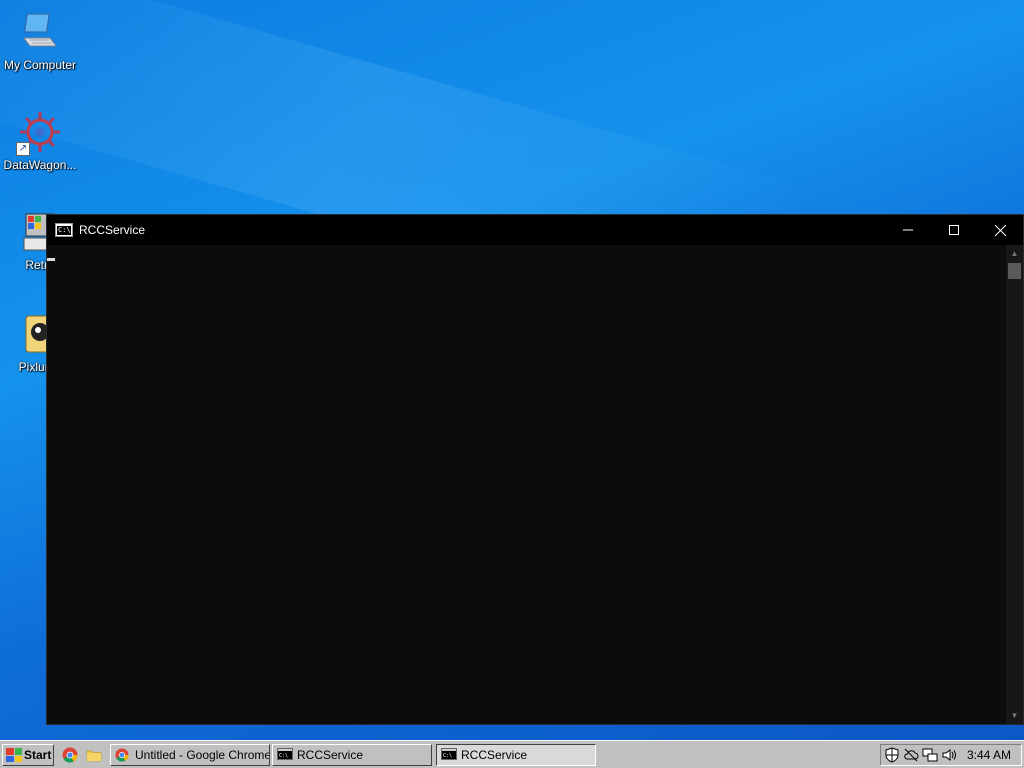 The height and width of the screenshot is (768, 1024). I want to click on window-titlebar: C:\ RCCService, so click(535, 230).